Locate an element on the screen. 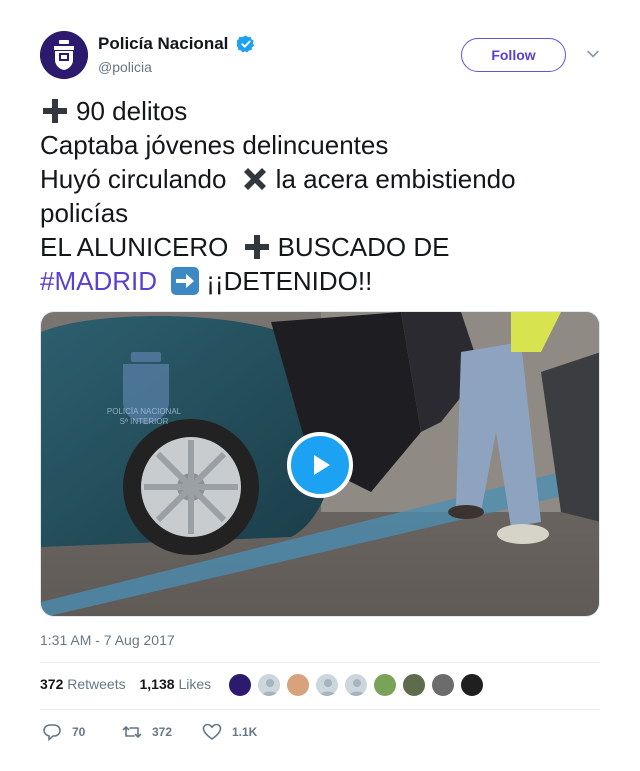  tweet-line: Captaba jóvenes delincuentes is located at coordinates (214, 145).